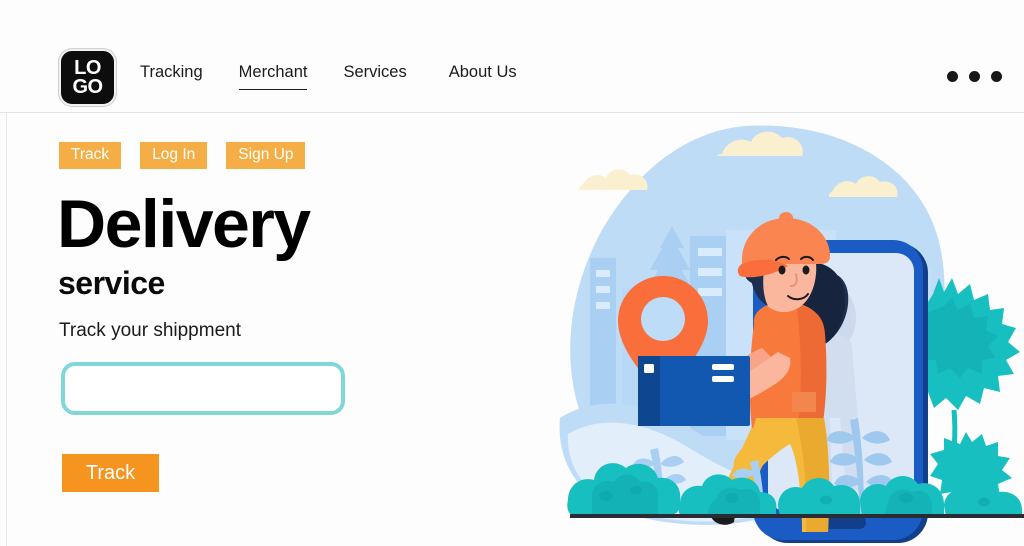 The width and height of the screenshot is (1024, 546). I want to click on nav-item-services: Services, so click(374, 75).